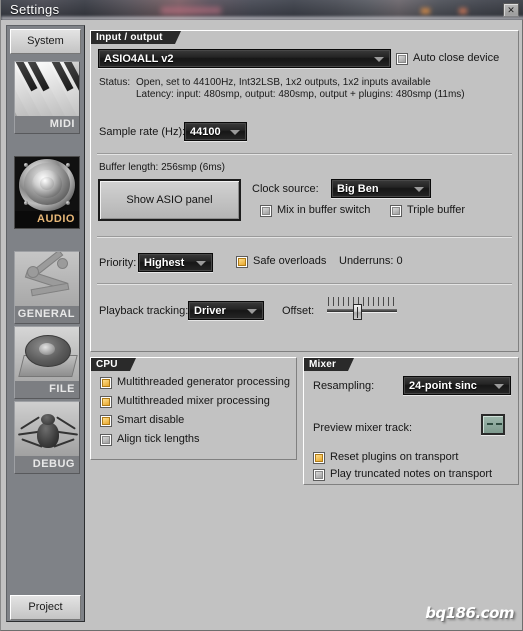  Describe the element at coordinates (329, 364) in the screenshot. I see `mixer-panel-title: Mixer` at that location.